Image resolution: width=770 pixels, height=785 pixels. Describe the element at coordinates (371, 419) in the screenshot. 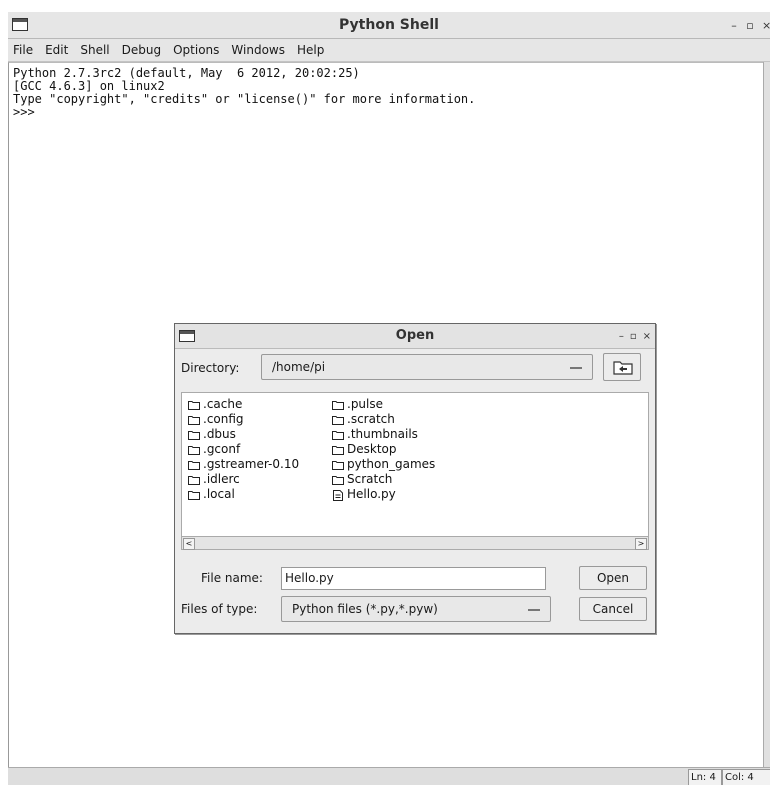

I see `file-name: .scratch` at that location.